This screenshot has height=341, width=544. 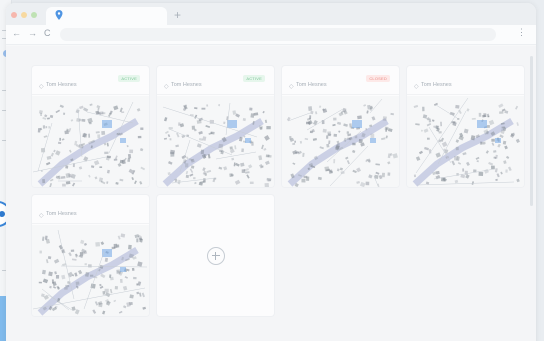 What do you see at coordinates (14, 15) in the screenshot?
I see `close-window-button` at bounding box center [14, 15].